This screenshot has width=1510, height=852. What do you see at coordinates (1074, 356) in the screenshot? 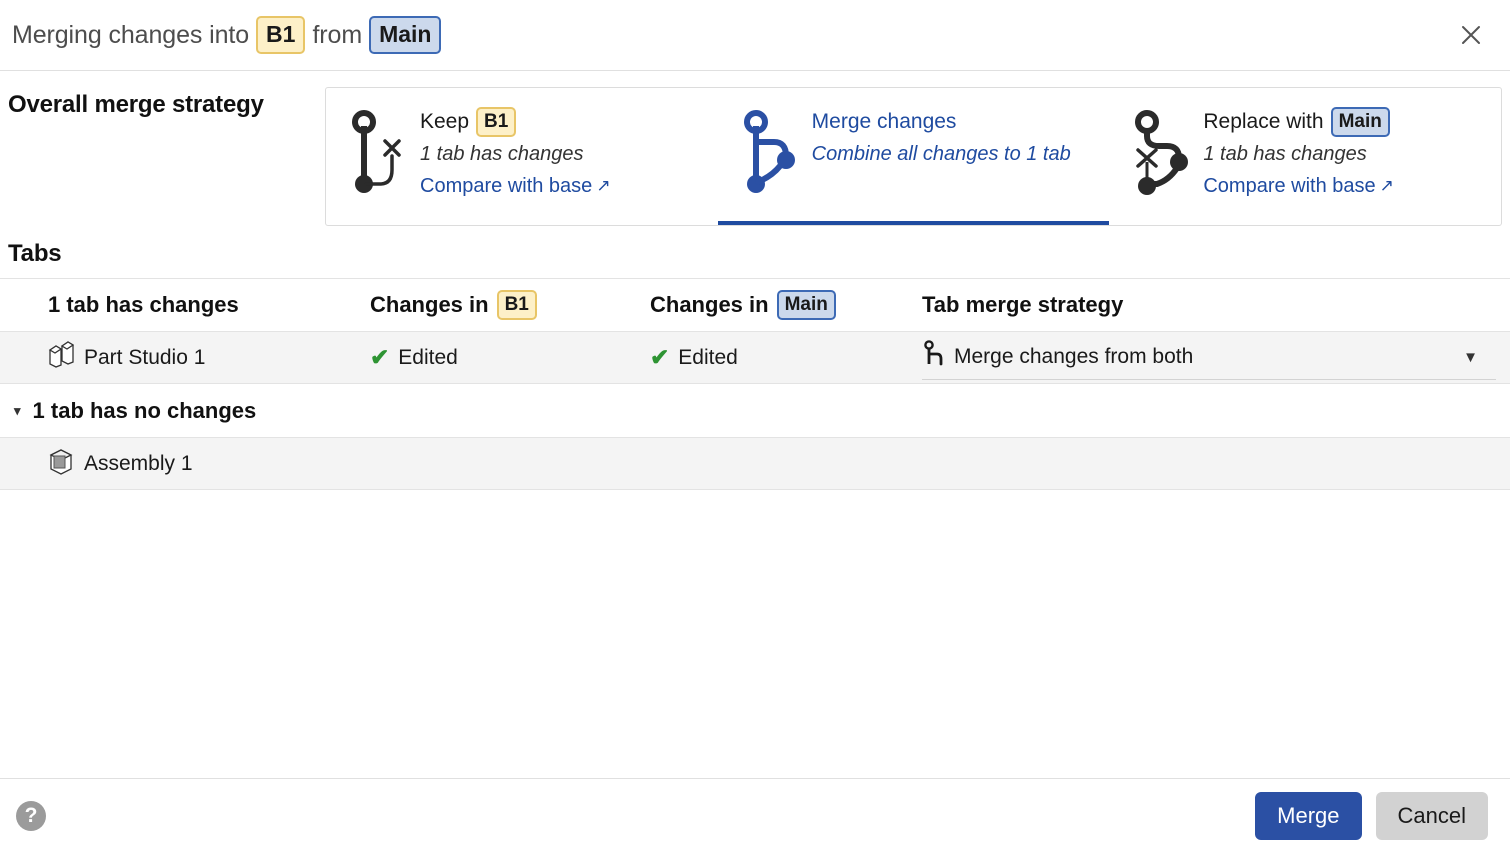
I see `tab-merge-strategy-value: Merge changes from both` at bounding box center [1074, 356].